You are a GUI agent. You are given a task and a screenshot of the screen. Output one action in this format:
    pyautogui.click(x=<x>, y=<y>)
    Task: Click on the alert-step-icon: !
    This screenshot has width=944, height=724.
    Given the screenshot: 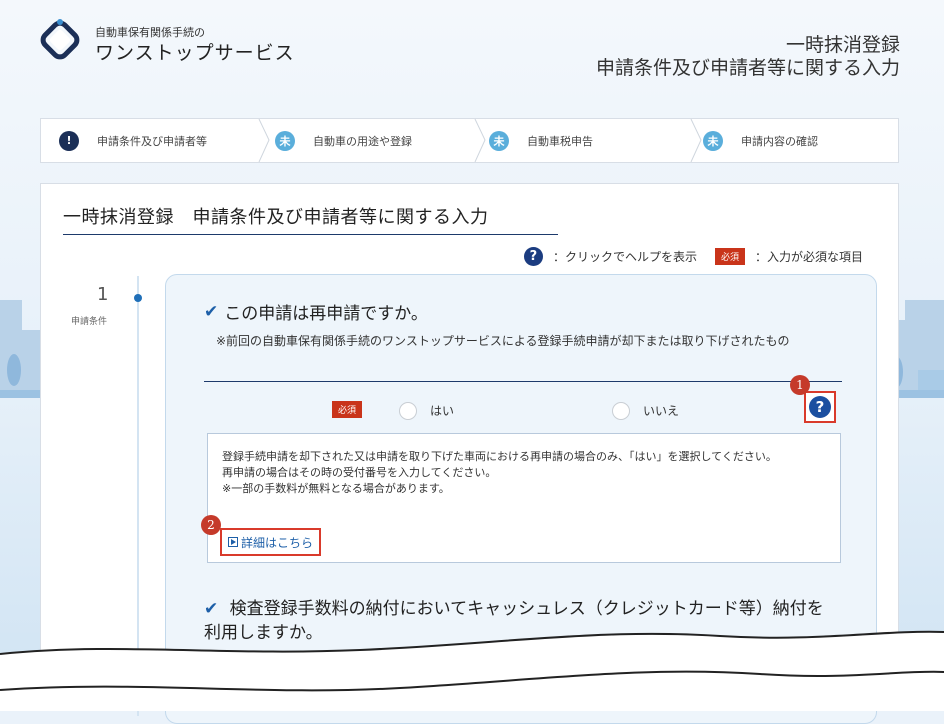 What is the action you would take?
    pyautogui.click(x=69, y=140)
    